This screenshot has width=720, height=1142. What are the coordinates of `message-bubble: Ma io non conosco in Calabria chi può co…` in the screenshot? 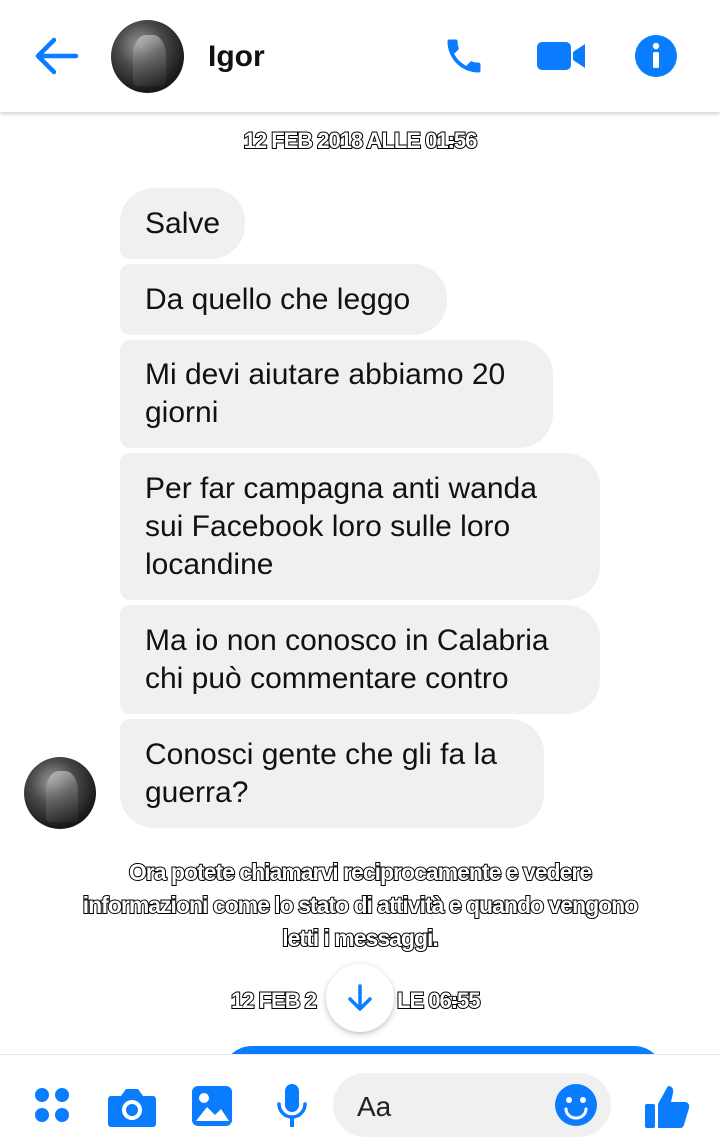 It's located at (360, 659).